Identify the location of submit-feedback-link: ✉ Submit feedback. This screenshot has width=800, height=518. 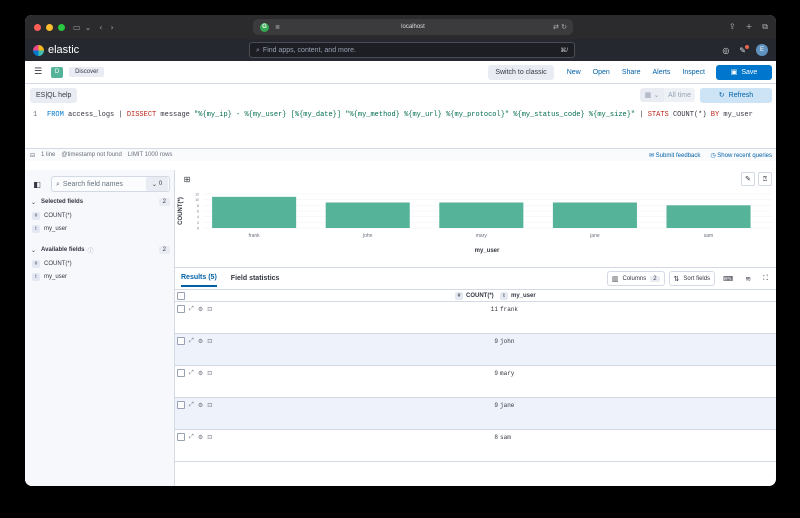
(674, 155).